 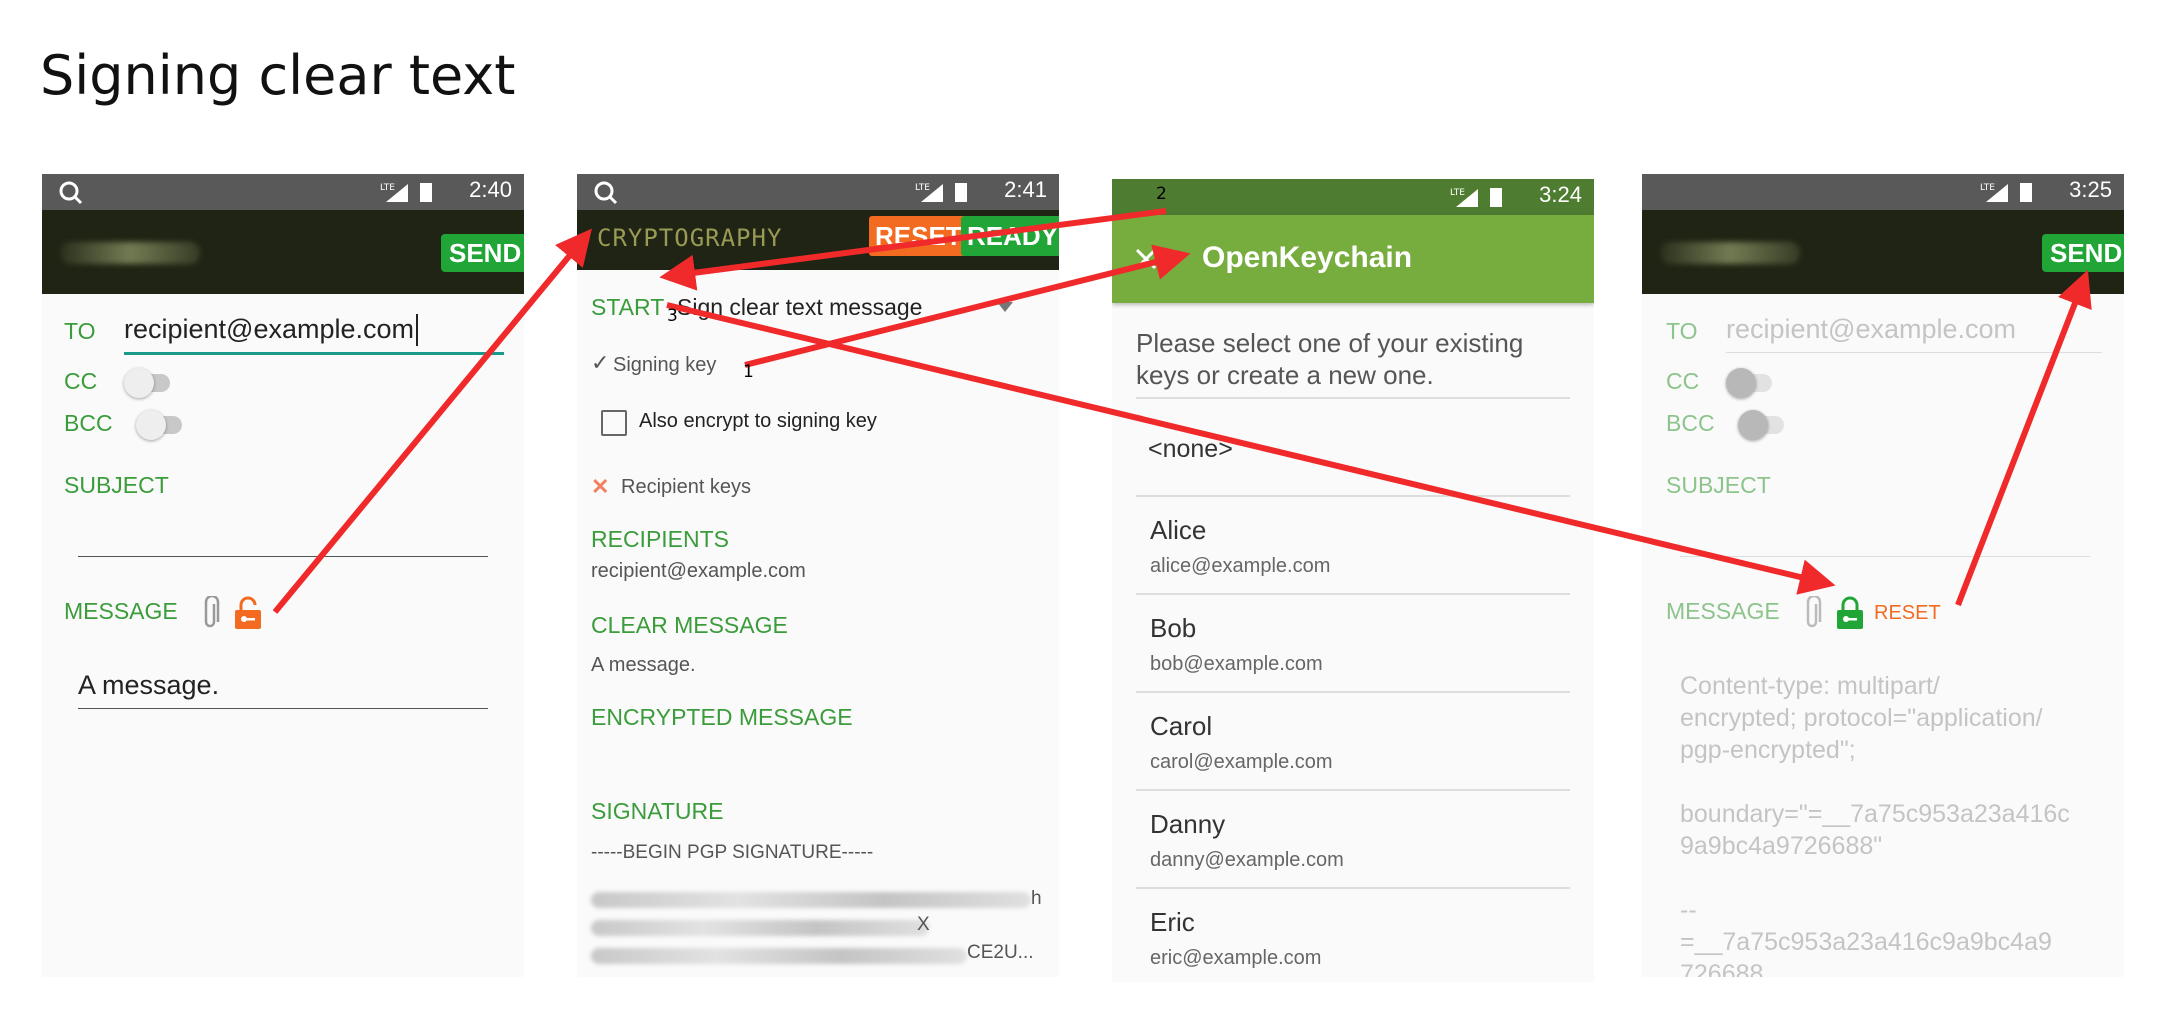 I want to click on message-underline, so click(x=283, y=708).